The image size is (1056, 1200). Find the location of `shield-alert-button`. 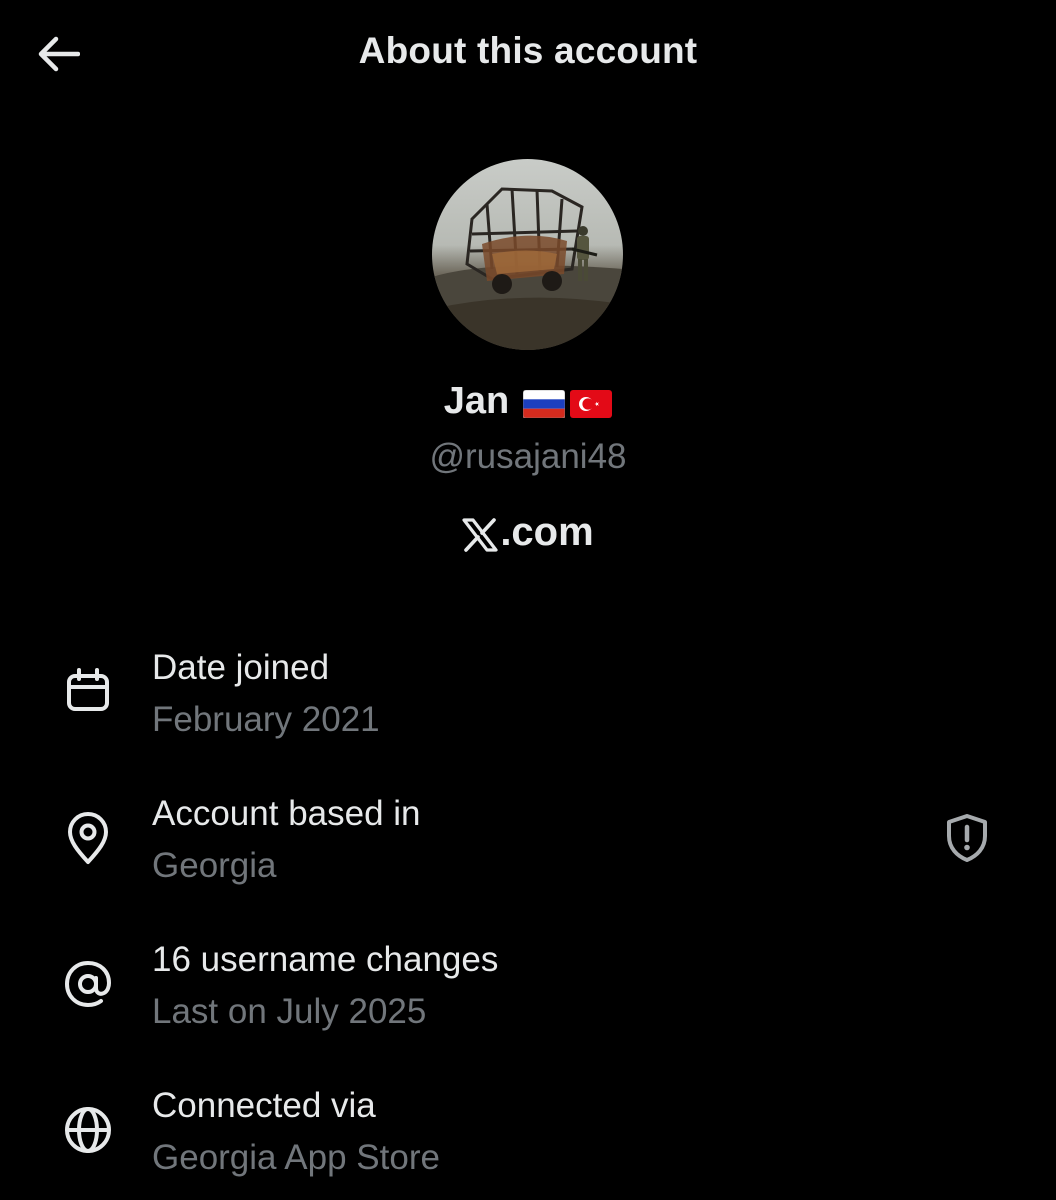

shield-alert-button is located at coordinates (967, 838).